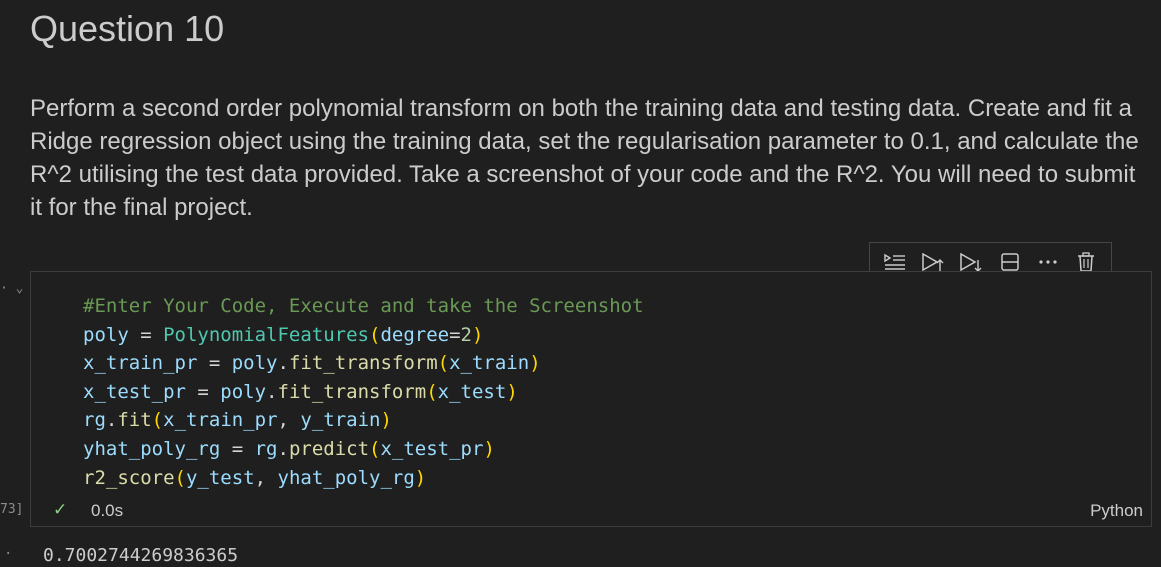 The height and width of the screenshot is (567, 1161). What do you see at coordinates (8, 554) in the screenshot?
I see `output-marker: ·` at bounding box center [8, 554].